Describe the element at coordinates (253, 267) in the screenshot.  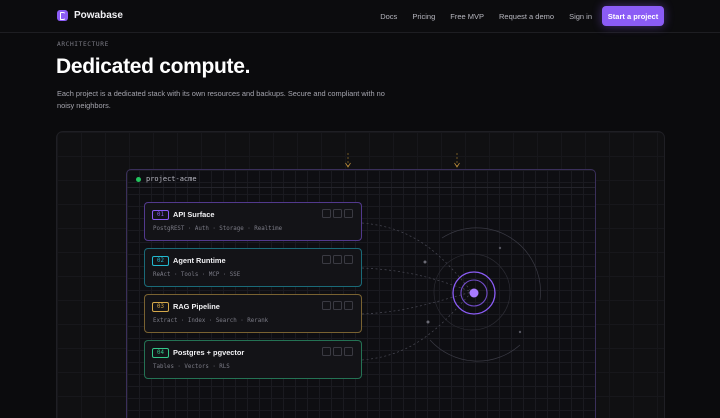
I see `service-card: 02 Agent Runtime ReAct · Tools · MCP · SSE` at that location.